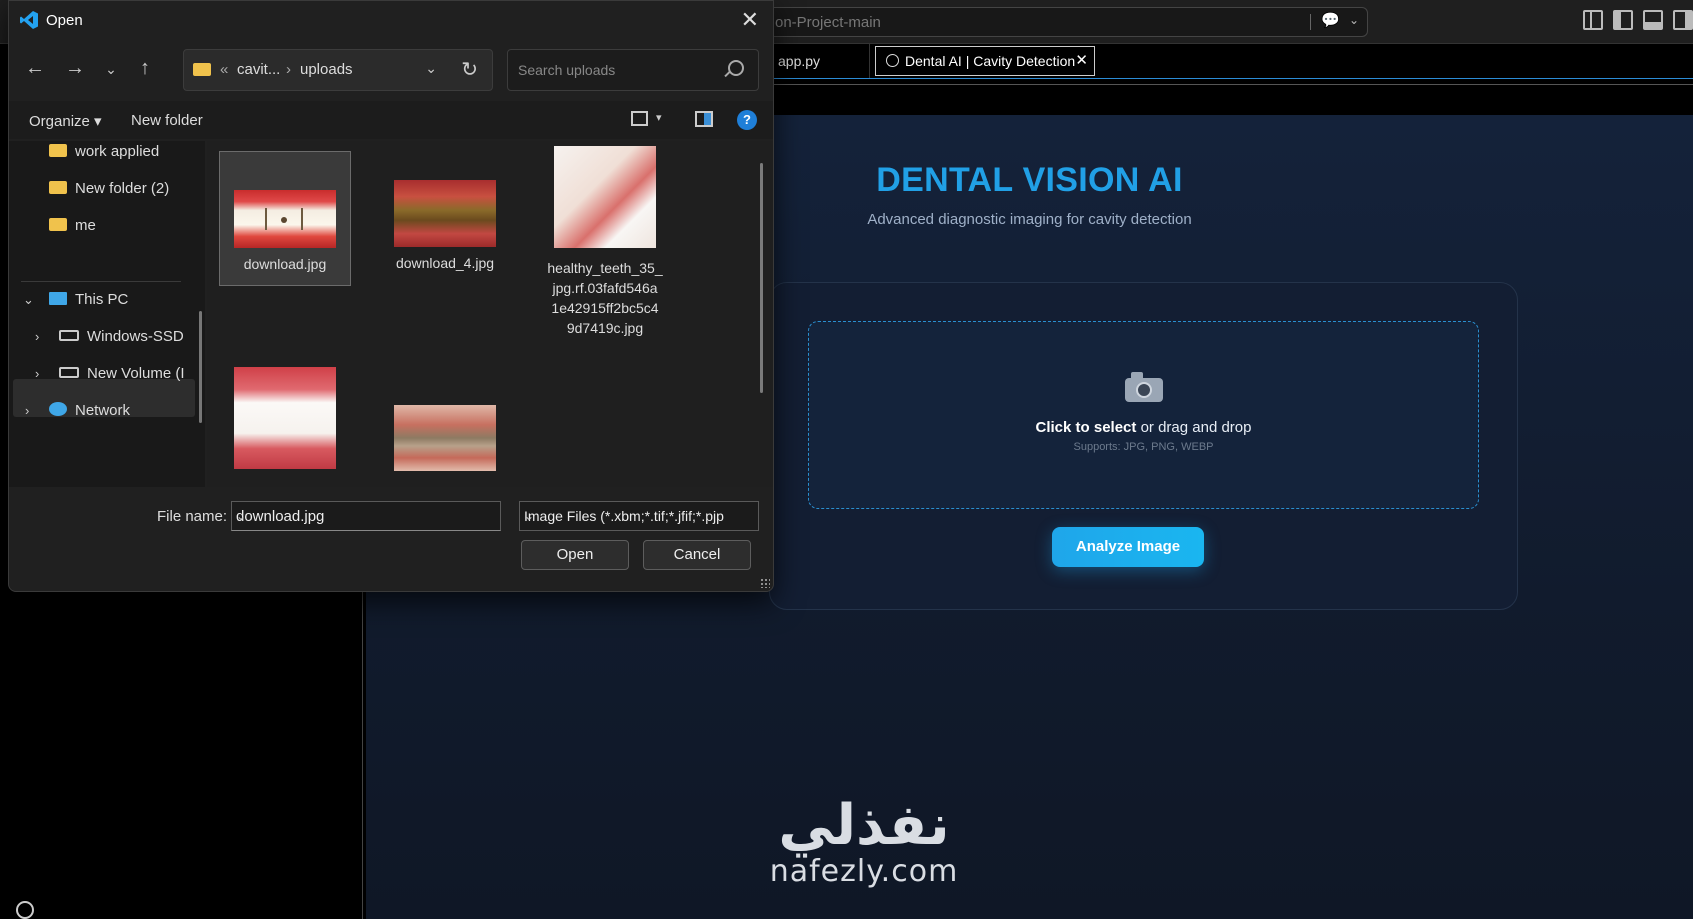 The height and width of the screenshot is (919, 1693). I want to click on browser-address-bar, so click(1231, 100).